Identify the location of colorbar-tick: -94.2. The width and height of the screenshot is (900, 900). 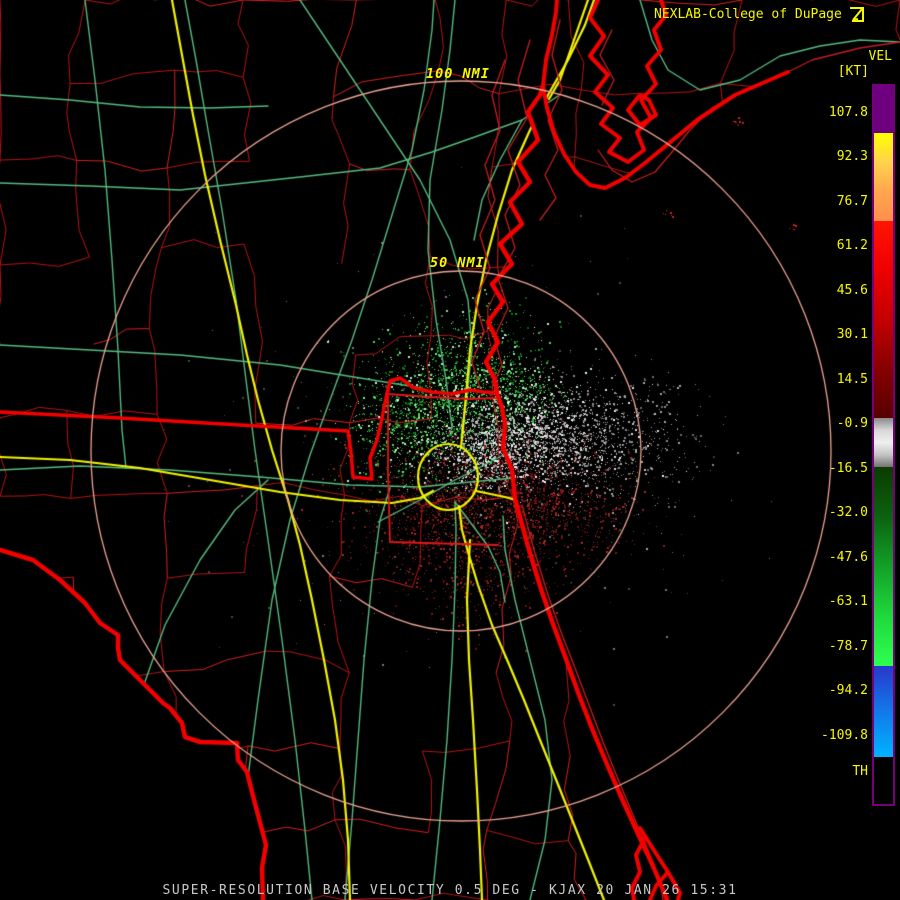
(848, 690).